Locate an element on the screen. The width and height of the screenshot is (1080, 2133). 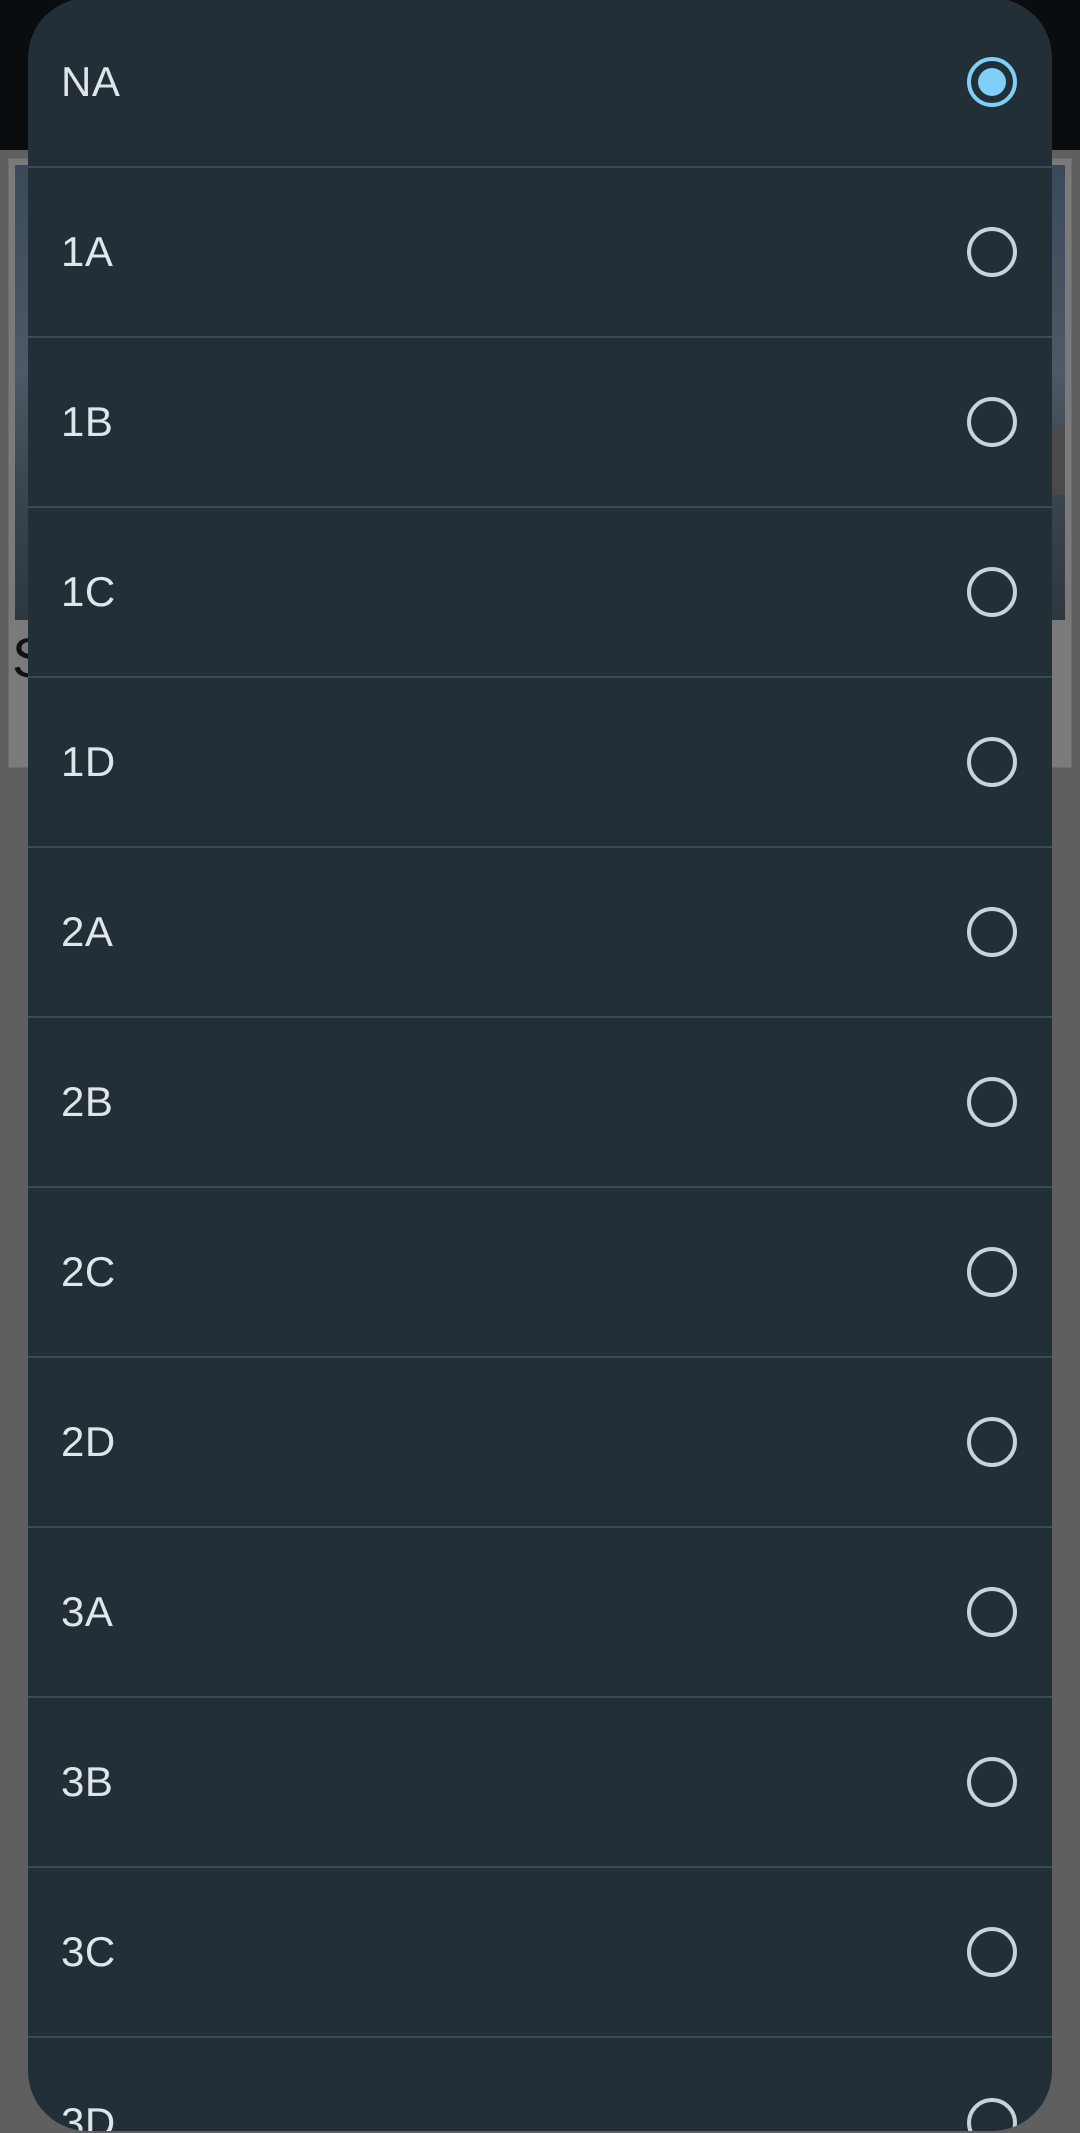
option-na: NA is located at coordinates (540, 84).